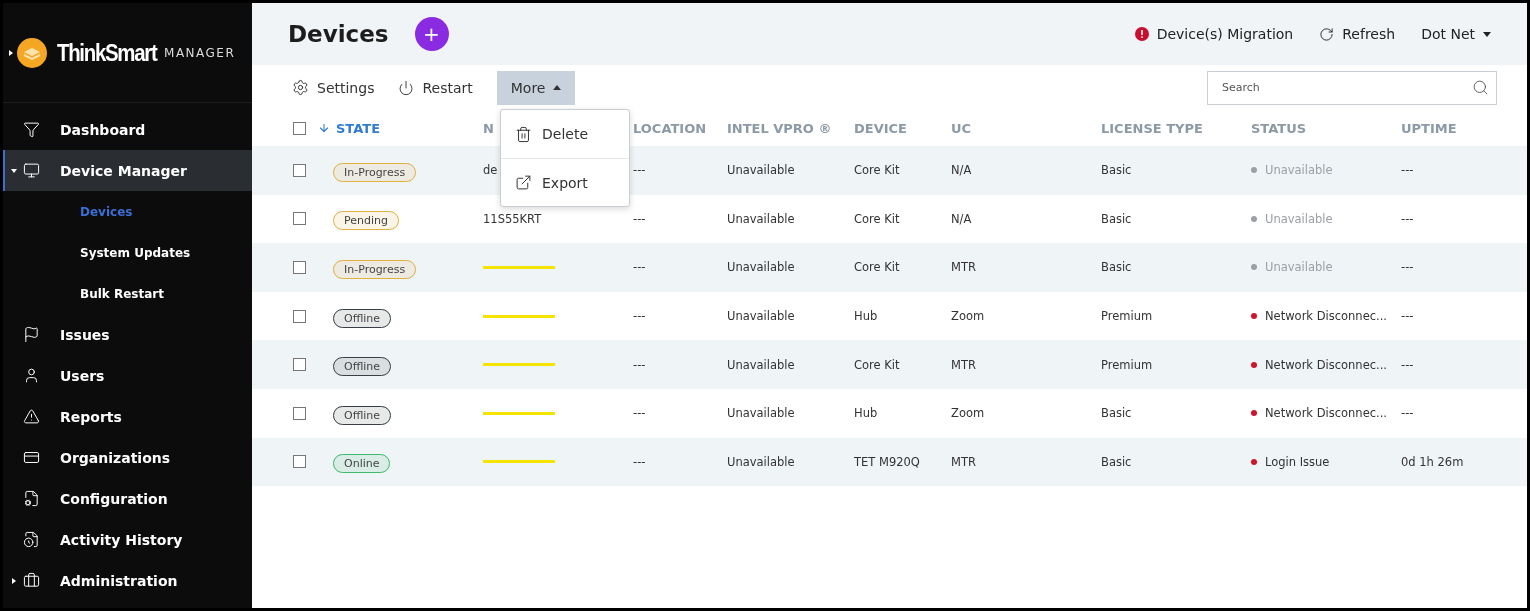  What do you see at coordinates (31, 129) in the screenshot?
I see `funnel-icon` at bounding box center [31, 129].